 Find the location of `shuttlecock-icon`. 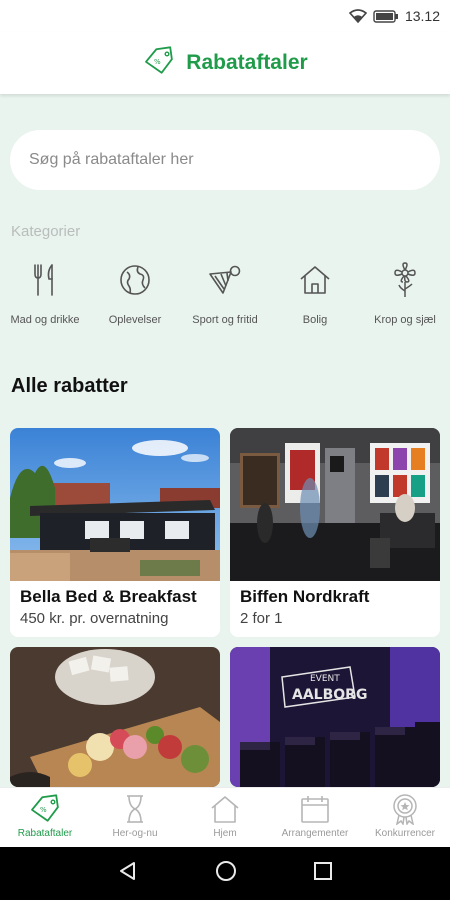

shuttlecock-icon is located at coordinates (225, 280).